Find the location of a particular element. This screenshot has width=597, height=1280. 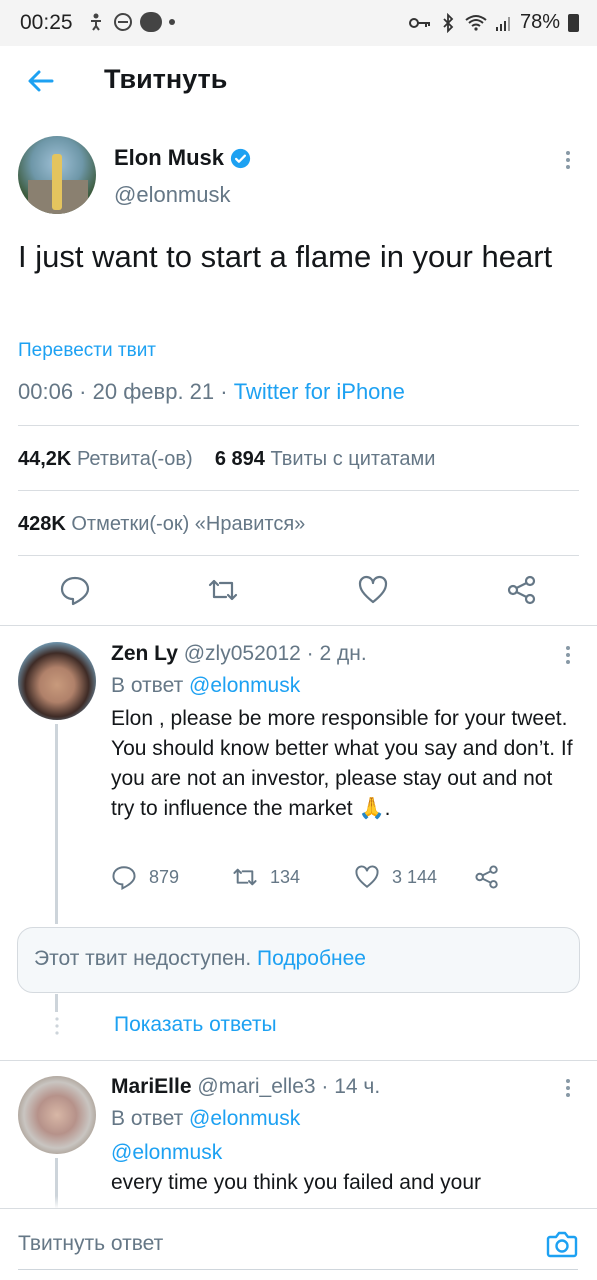

reply-share-action is located at coordinates (487, 877).